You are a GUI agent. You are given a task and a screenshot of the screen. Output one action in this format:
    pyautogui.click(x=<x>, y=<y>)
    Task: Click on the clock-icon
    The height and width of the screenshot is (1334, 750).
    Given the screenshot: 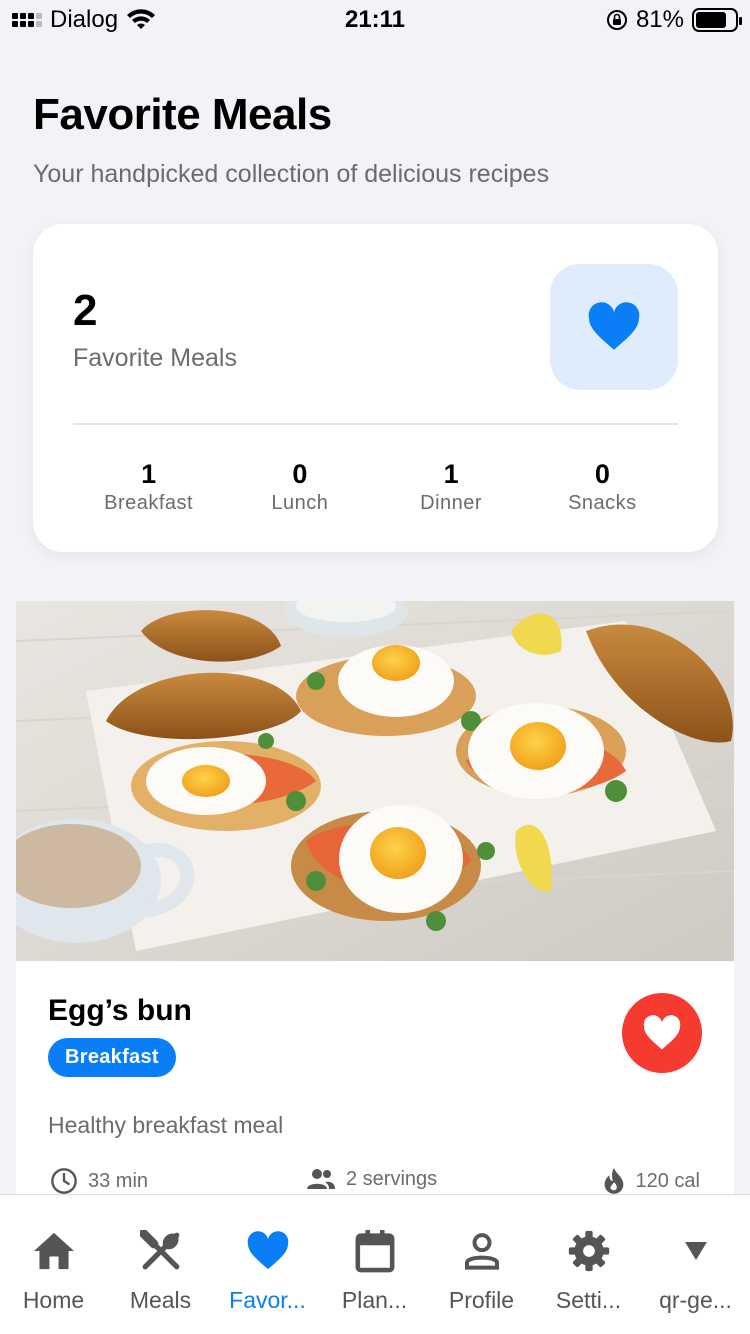 What is the action you would take?
    pyautogui.click(x=64, y=1181)
    